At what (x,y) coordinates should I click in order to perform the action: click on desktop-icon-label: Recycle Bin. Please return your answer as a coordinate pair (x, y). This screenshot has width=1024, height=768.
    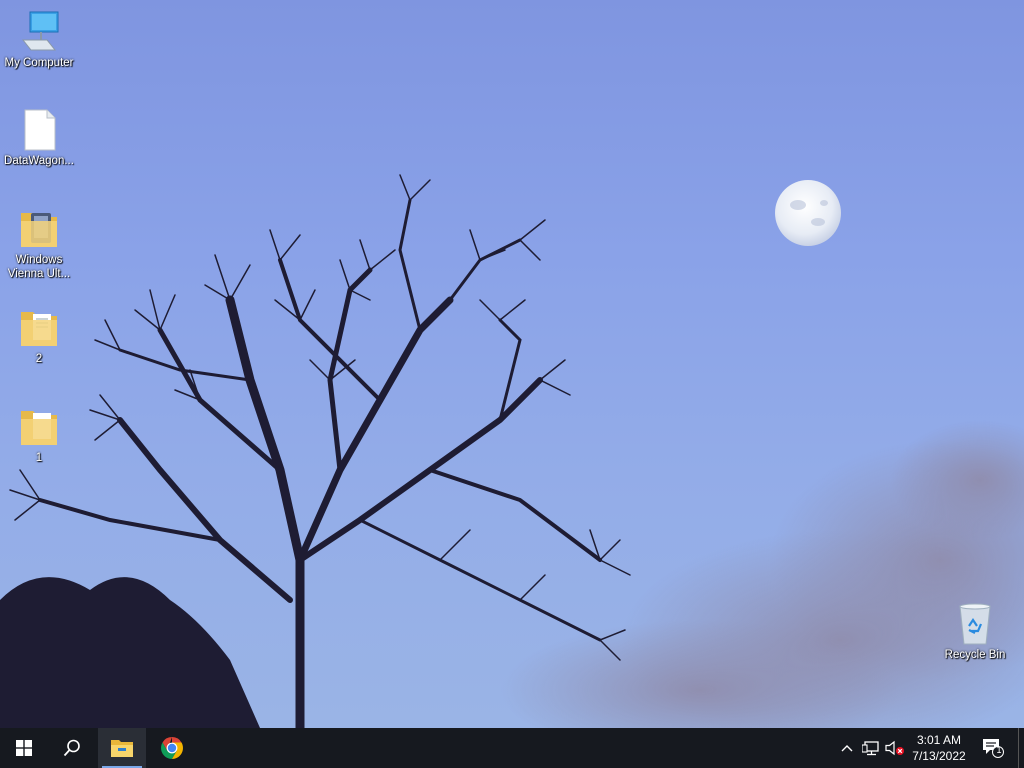
    Looking at the image, I should click on (975, 655).